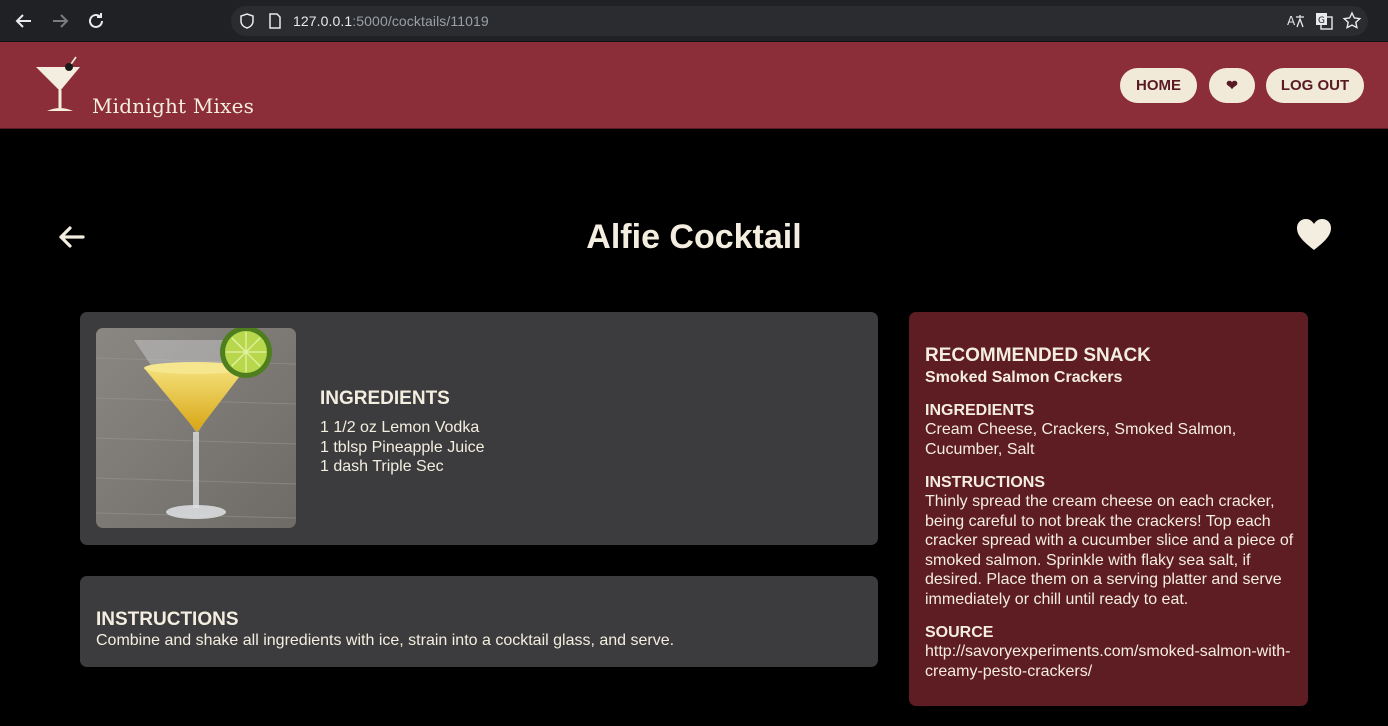  I want to click on bookmark-star-icon, so click(1352, 21).